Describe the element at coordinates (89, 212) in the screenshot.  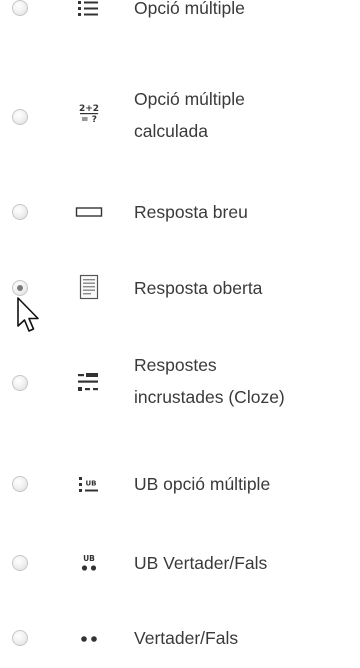
I see `short-answer-icon` at that location.